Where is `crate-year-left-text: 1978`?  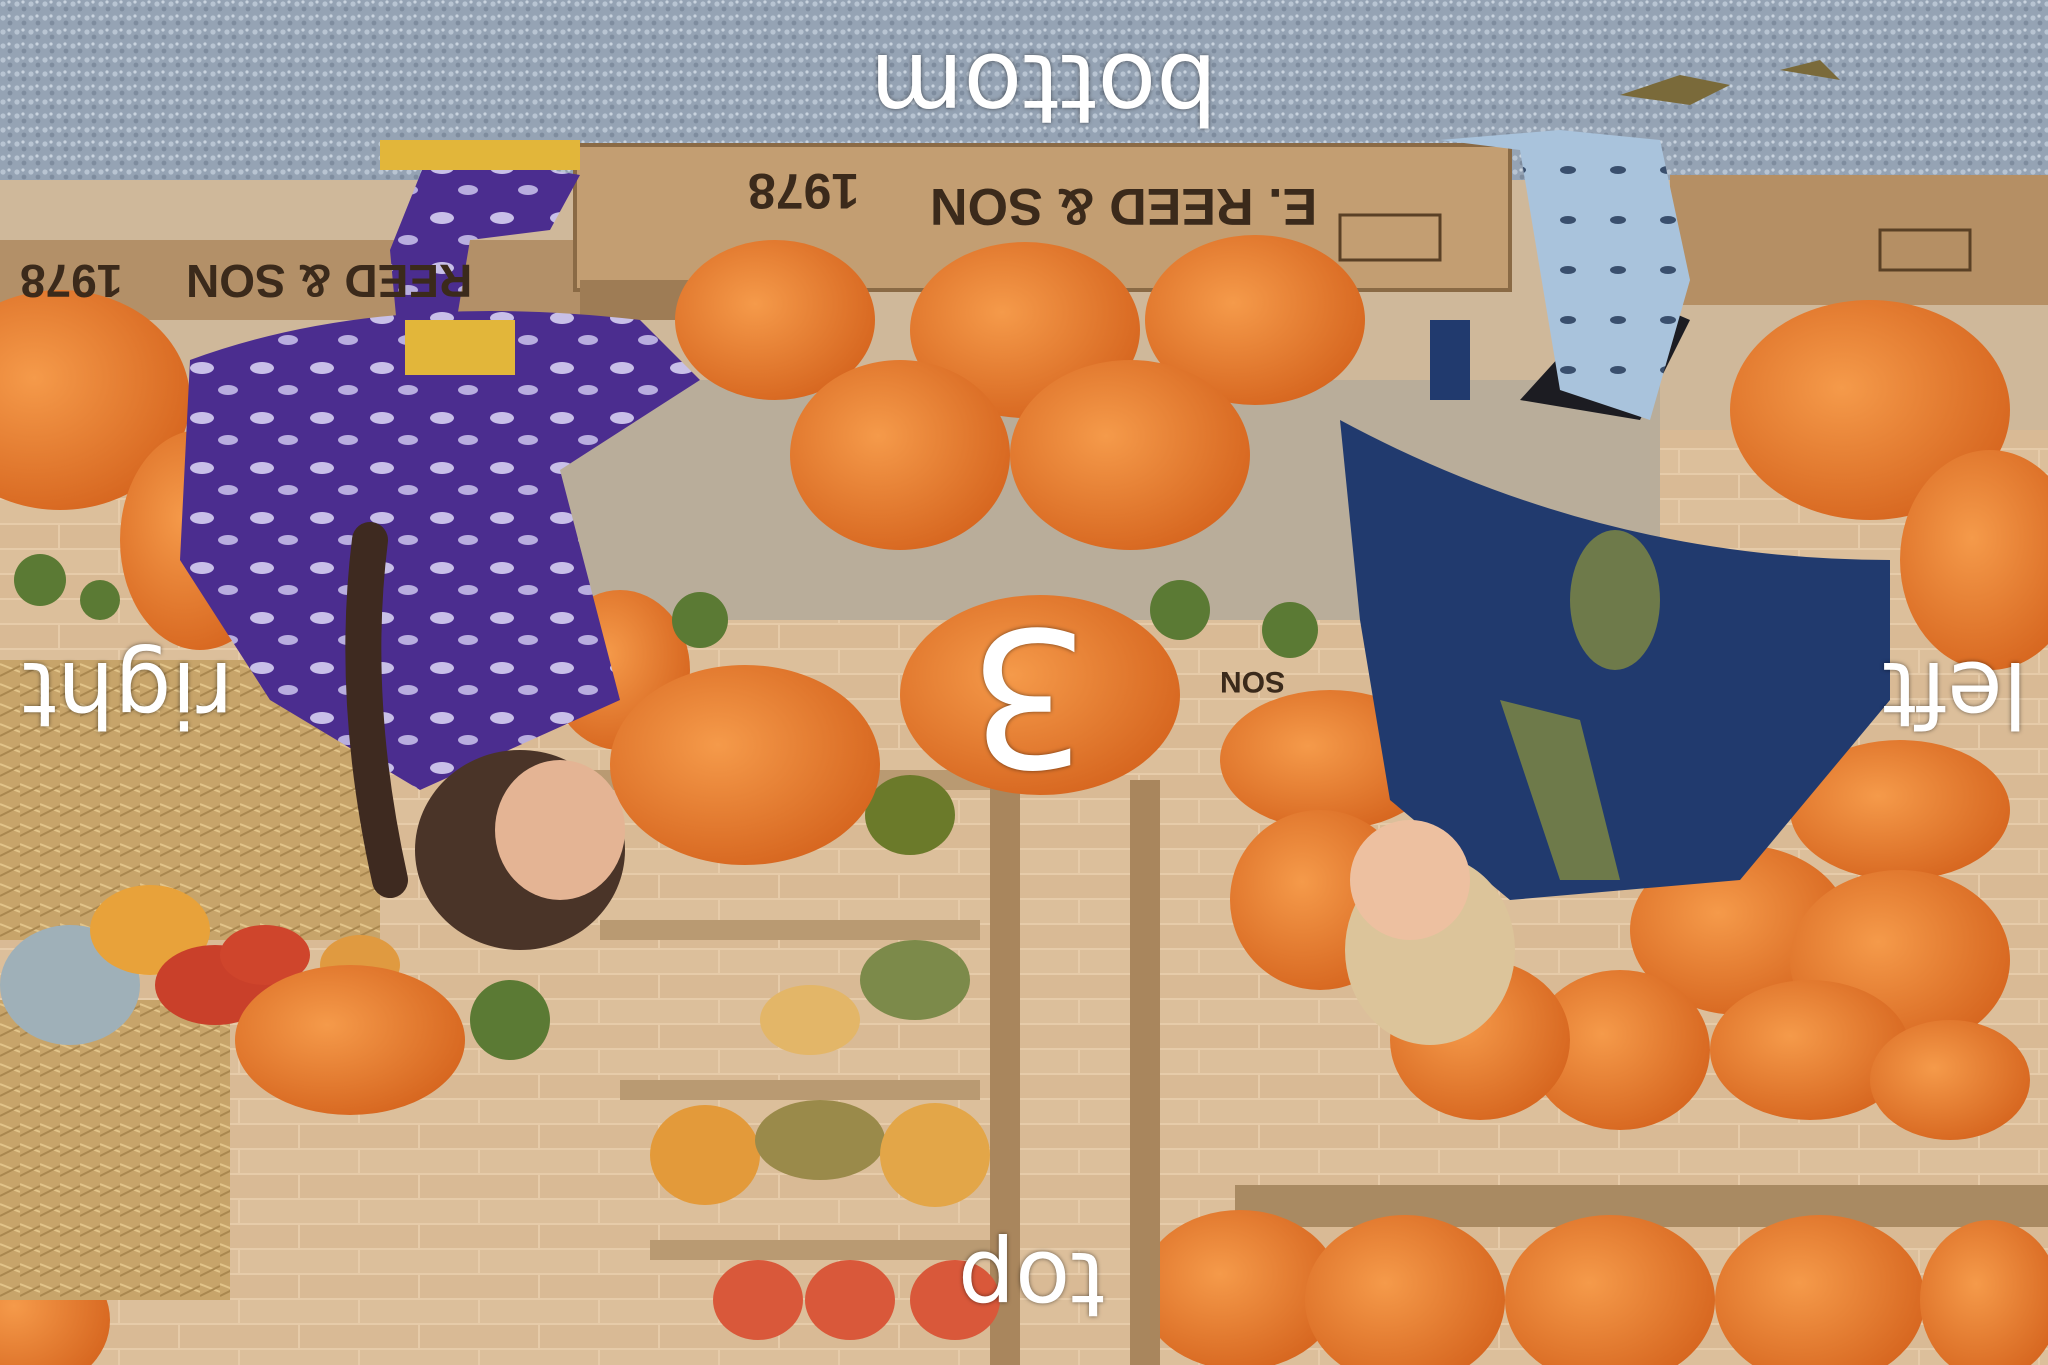
crate-year-left-text: 1978 is located at coordinates (71, 281).